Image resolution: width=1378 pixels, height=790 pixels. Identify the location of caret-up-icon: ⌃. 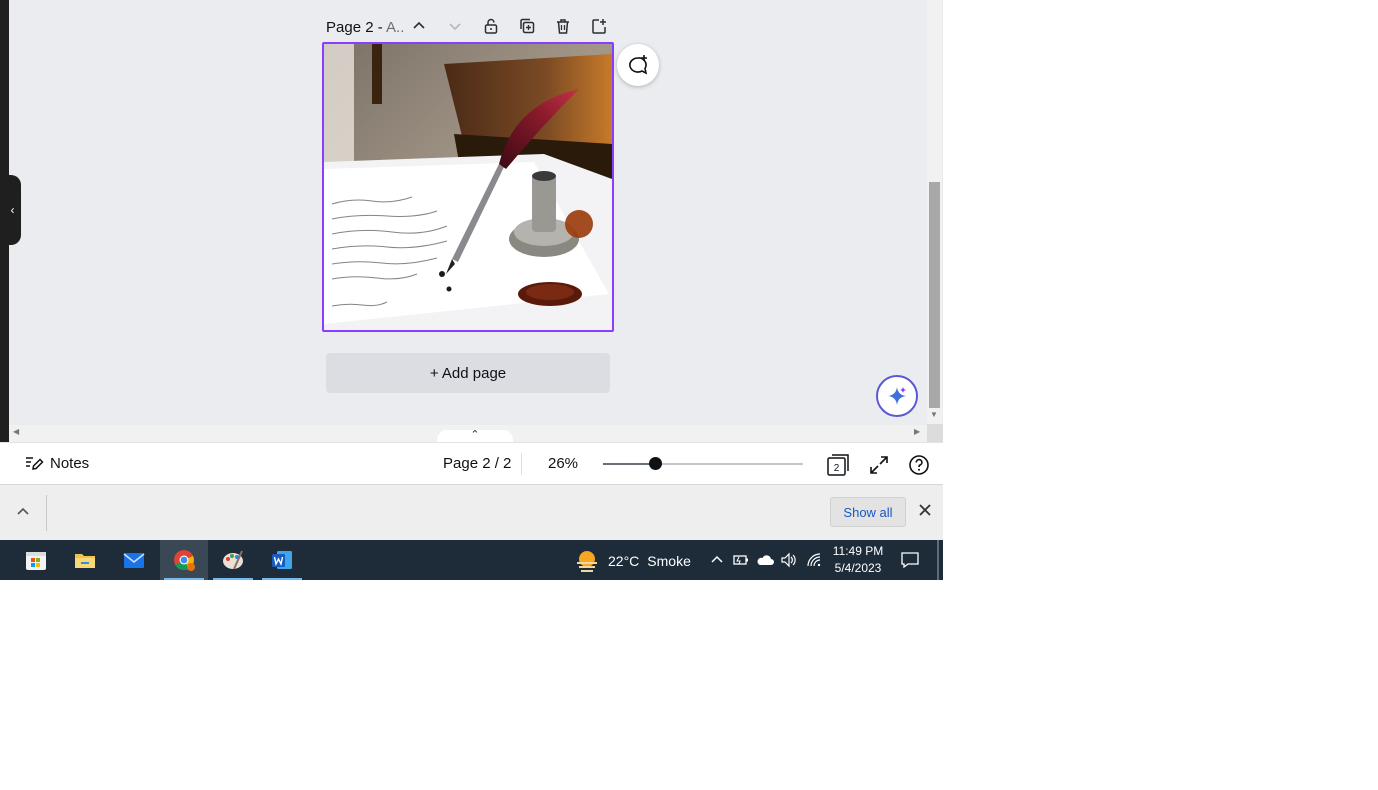
(475, 435).